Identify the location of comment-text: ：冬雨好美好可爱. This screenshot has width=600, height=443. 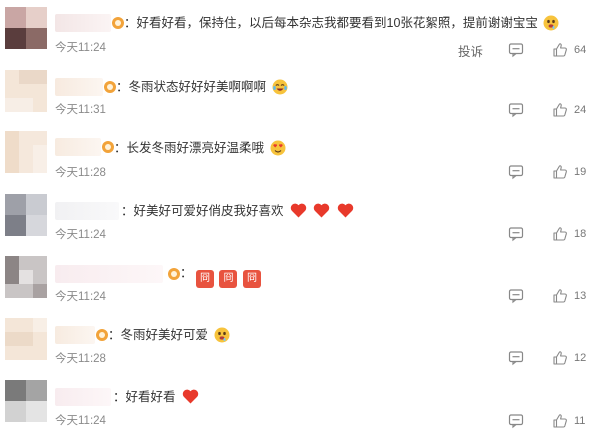
(169, 335).